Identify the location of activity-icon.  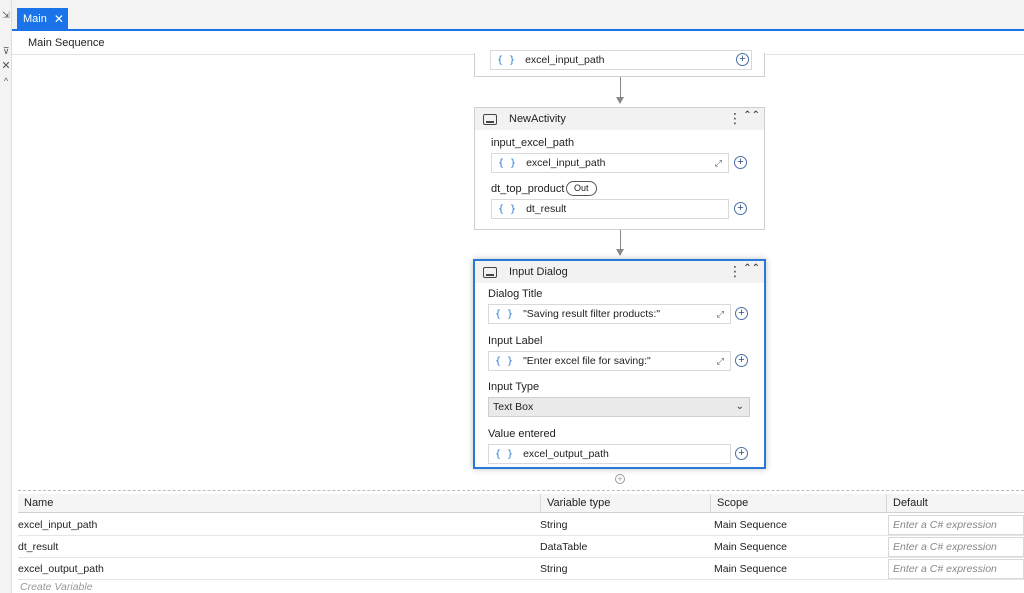
(490, 119).